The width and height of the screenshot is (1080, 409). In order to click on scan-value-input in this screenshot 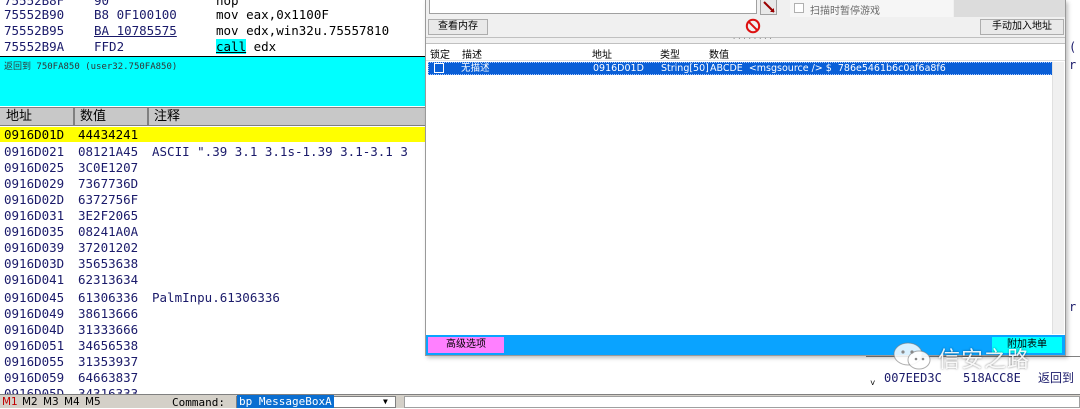, I will do `click(593, 7)`.